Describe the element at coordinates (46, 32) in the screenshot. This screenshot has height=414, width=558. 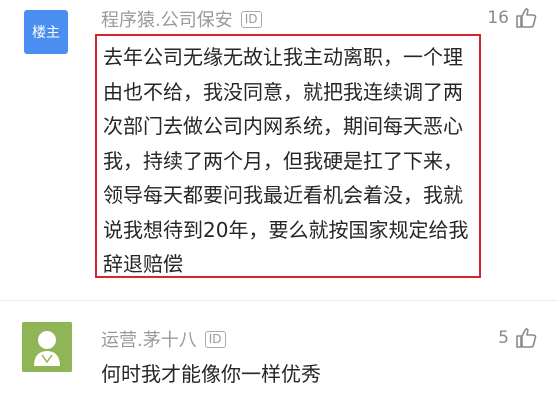
I see `host-badge: 楼主` at that location.